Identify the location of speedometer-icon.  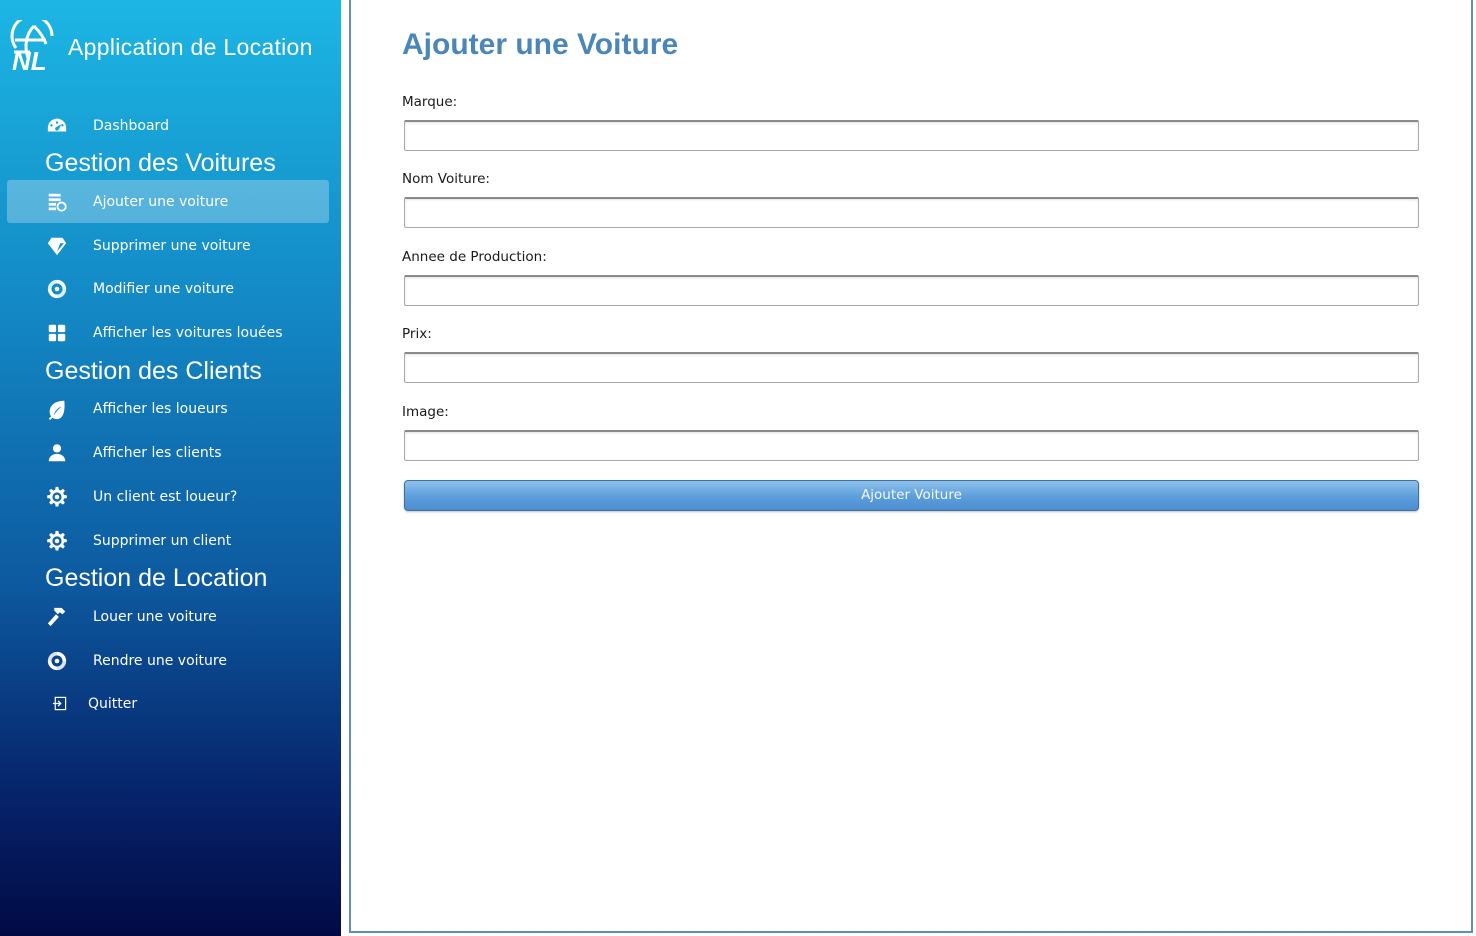
(57, 126).